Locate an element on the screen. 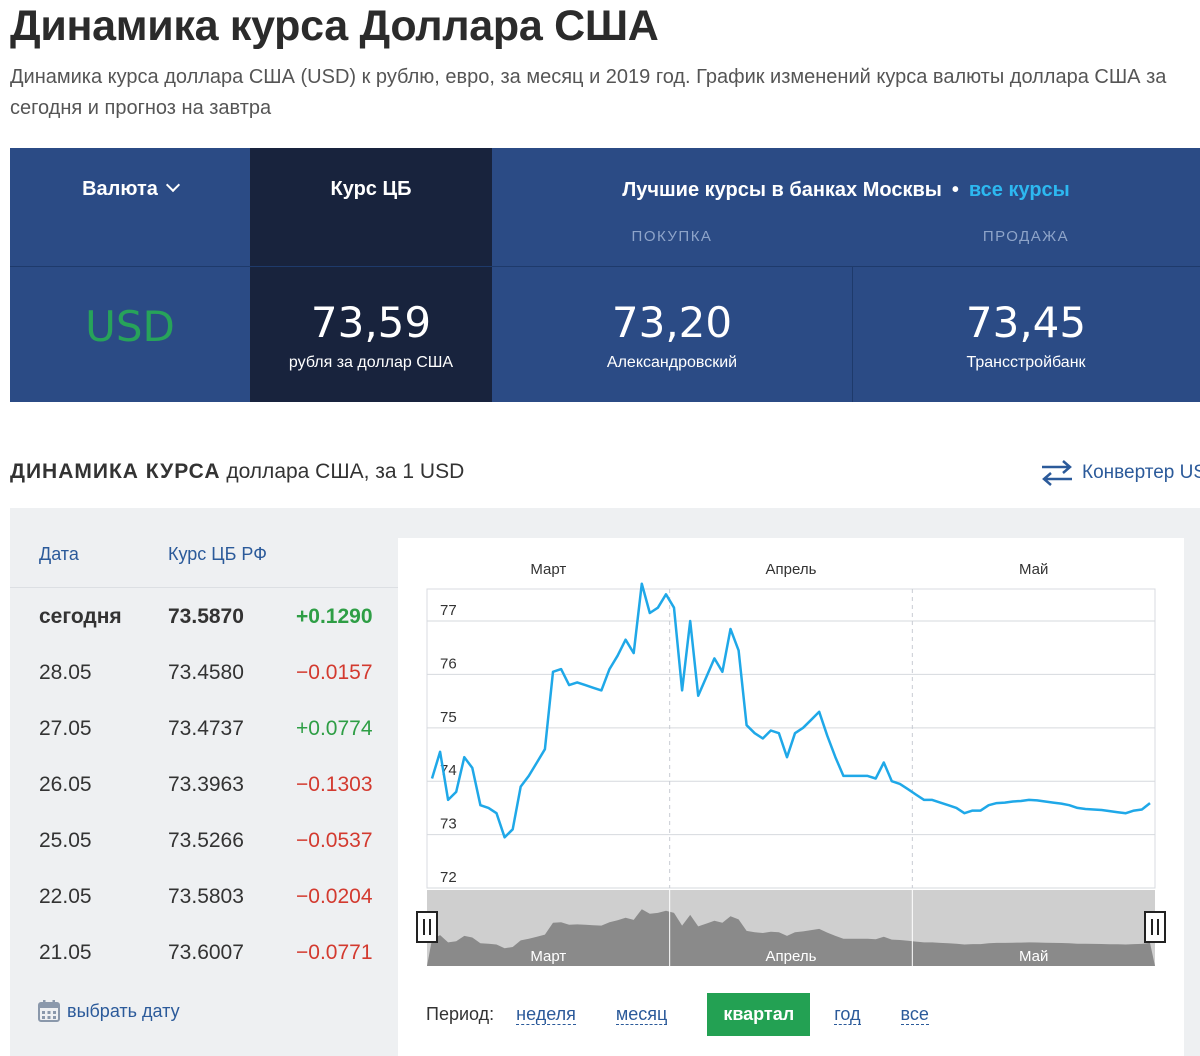 This screenshot has width=1200, height=1056. currency-select-label: Валюта is located at coordinates (120, 189).